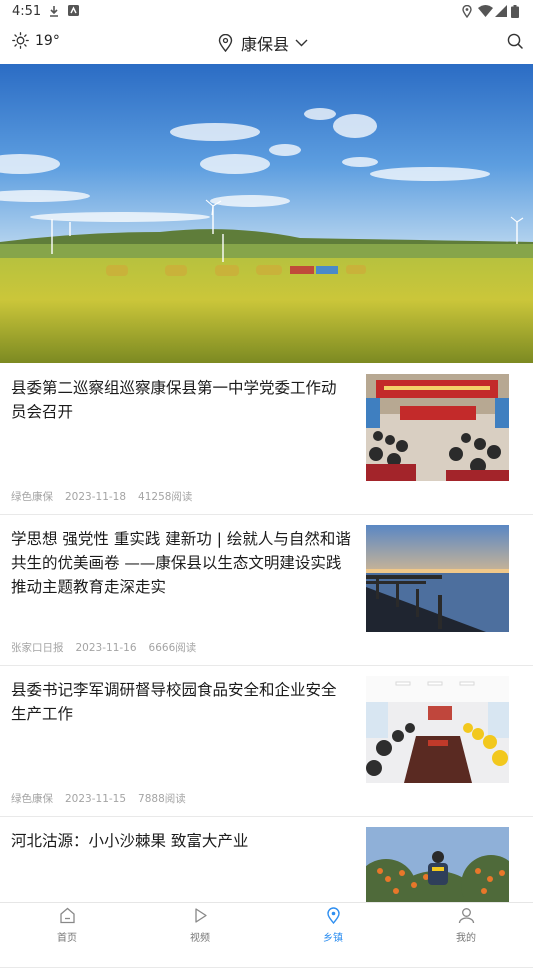 This screenshot has width=533, height=968. I want to click on search-icon, so click(515, 41).